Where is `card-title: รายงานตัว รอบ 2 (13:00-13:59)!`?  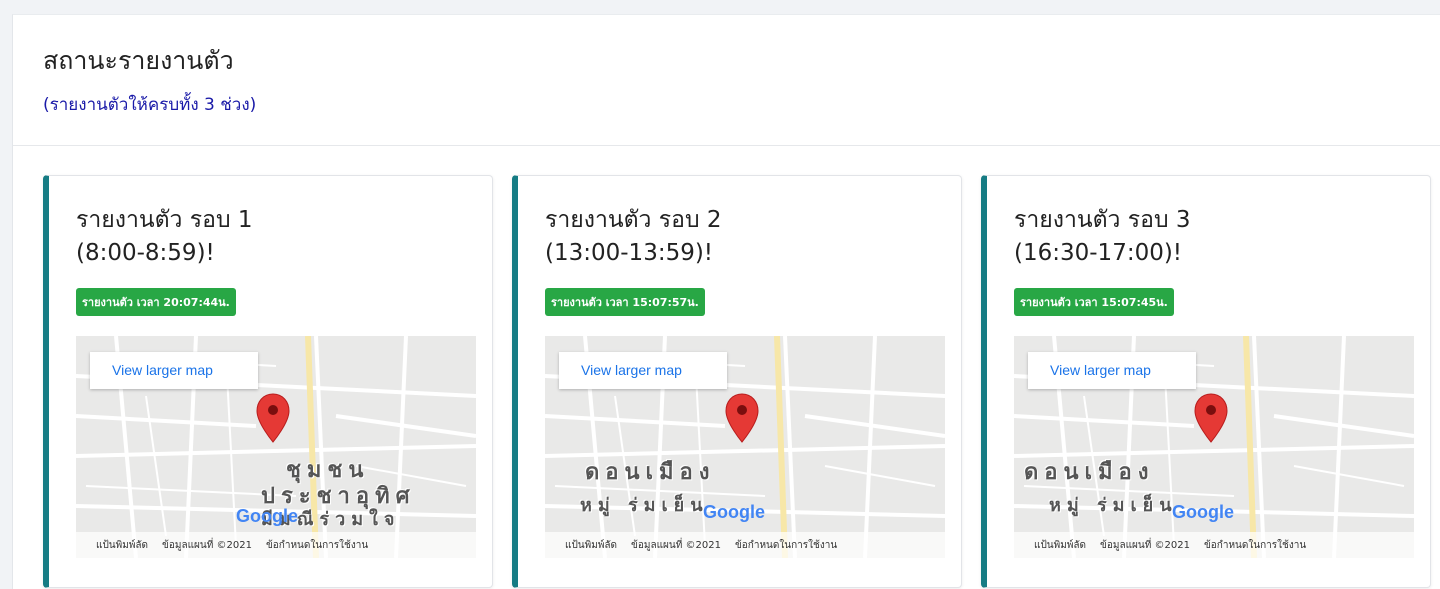
card-title: รายงานตัว รอบ 2 (13:00-13:59)! is located at coordinates (633, 237).